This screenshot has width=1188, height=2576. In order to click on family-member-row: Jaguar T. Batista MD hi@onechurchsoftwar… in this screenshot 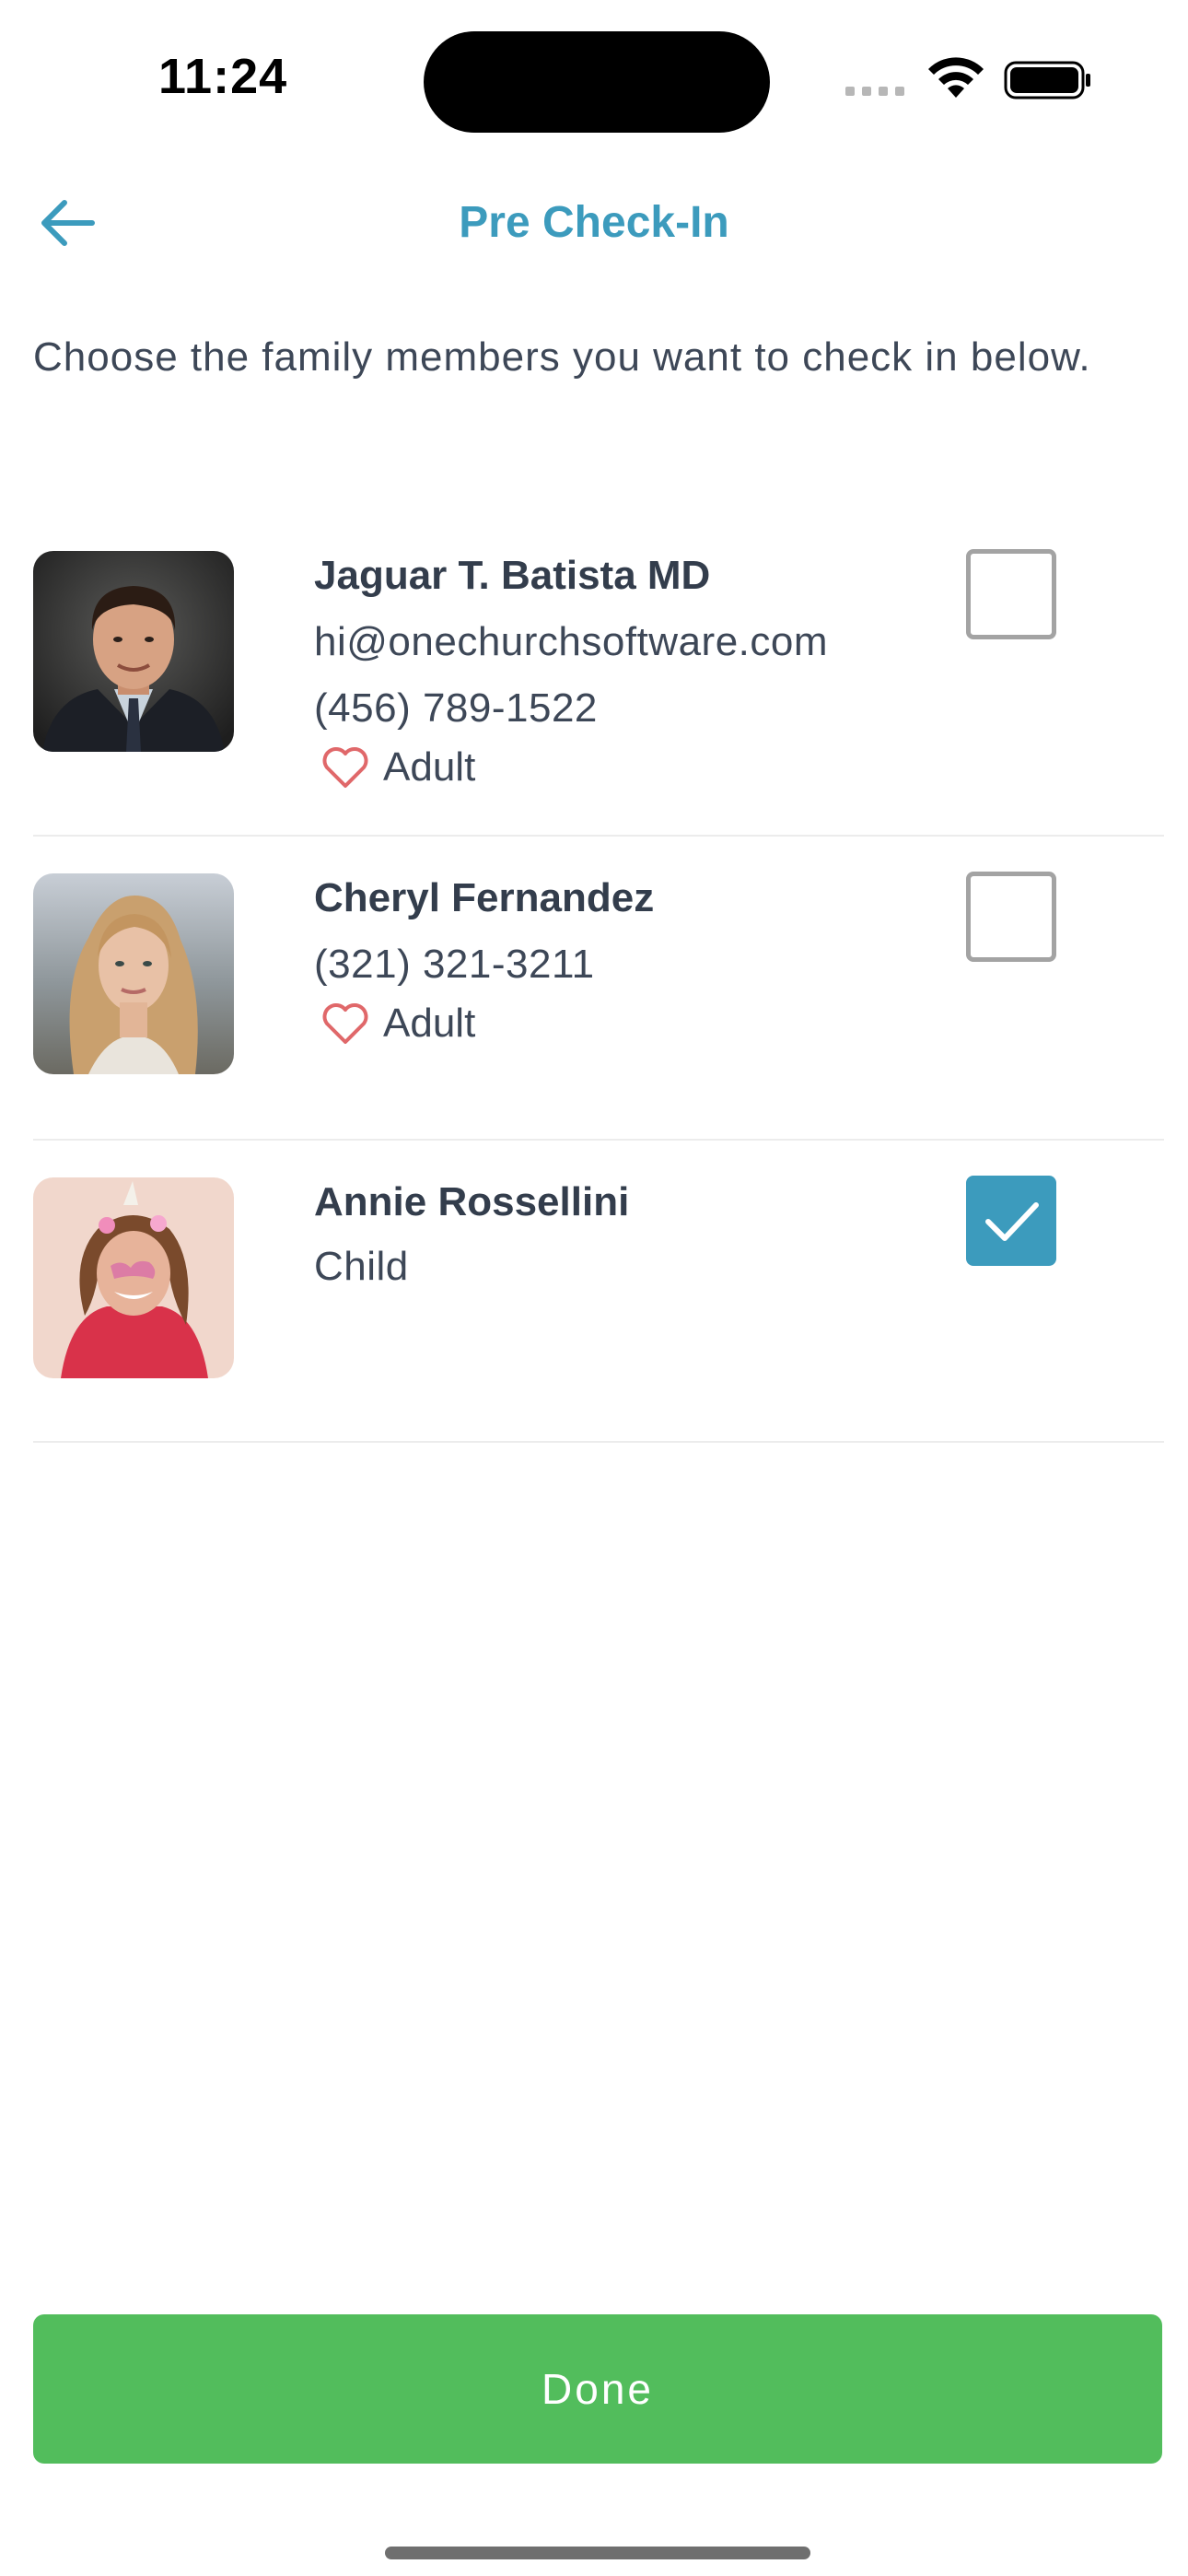, I will do `click(596, 688)`.